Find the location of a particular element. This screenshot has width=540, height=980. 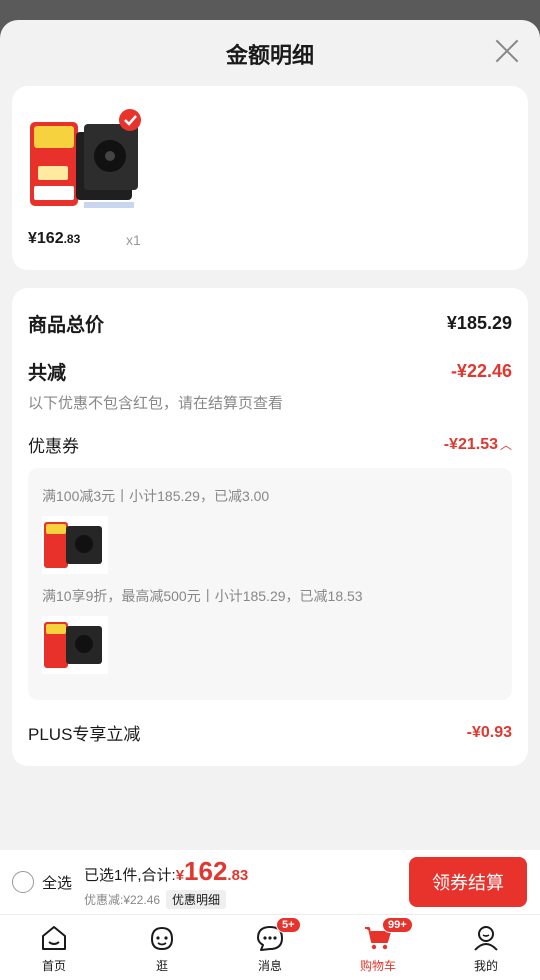

total-amount-dec: .83 is located at coordinates (238, 875).